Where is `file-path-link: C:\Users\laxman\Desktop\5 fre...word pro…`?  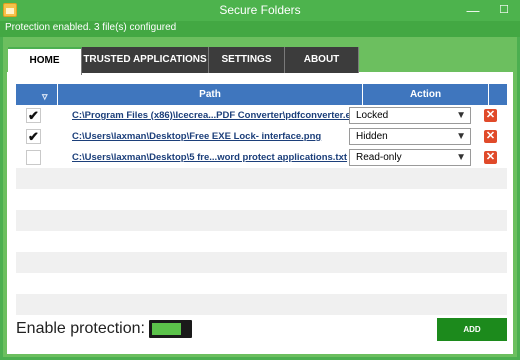
file-path-link: C:\Users\laxman\Desktop\5 fre...word pro… is located at coordinates (209, 157).